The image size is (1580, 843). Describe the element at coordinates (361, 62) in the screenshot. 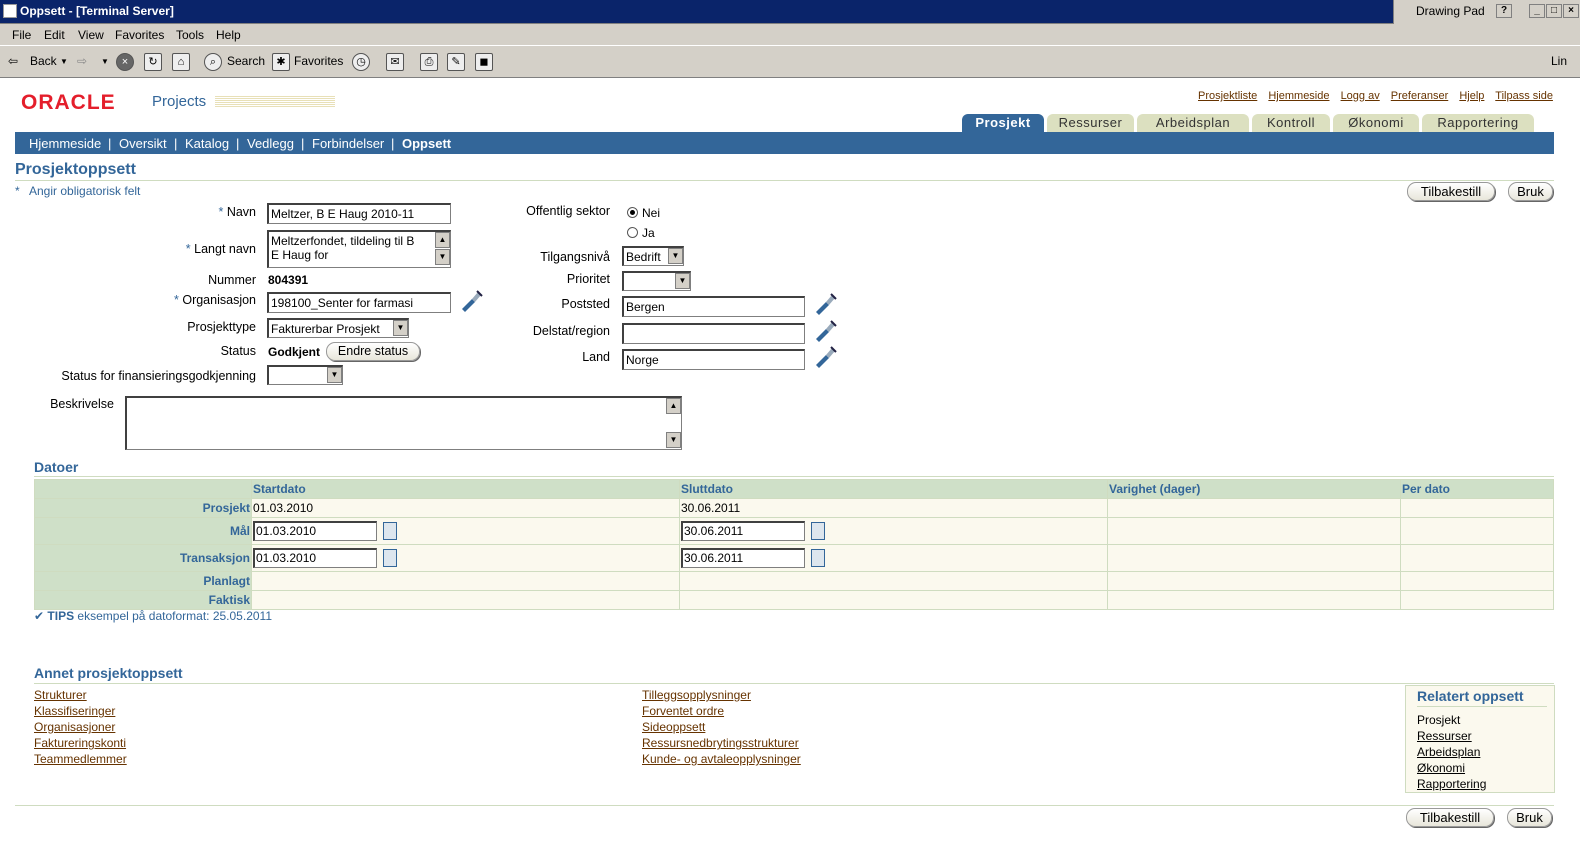

I see `history-icon: ◷` at that location.